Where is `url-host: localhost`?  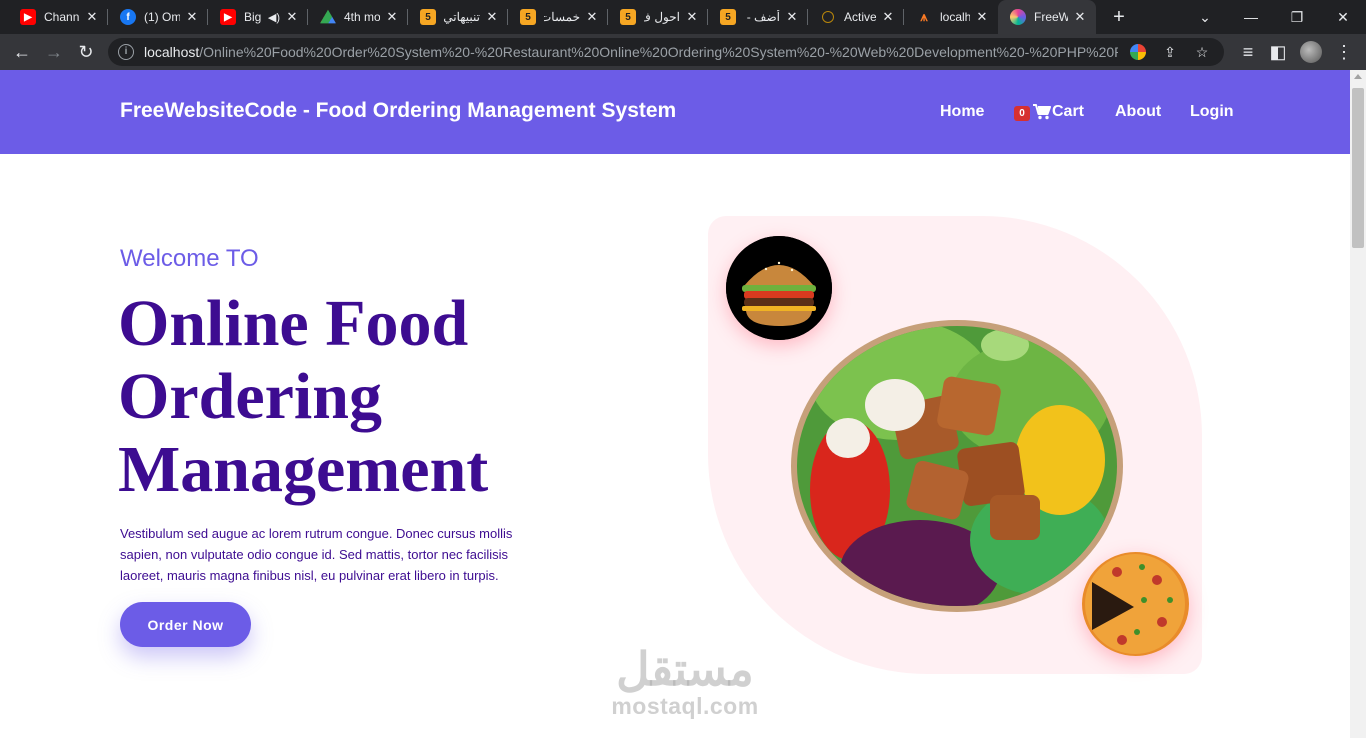
url-host: localhost is located at coordinates (172, 52).